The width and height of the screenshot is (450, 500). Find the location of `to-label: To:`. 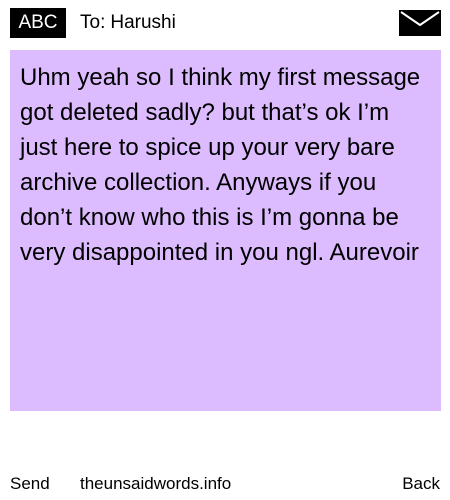

to-label: To: is located at coordinates (93, 22).